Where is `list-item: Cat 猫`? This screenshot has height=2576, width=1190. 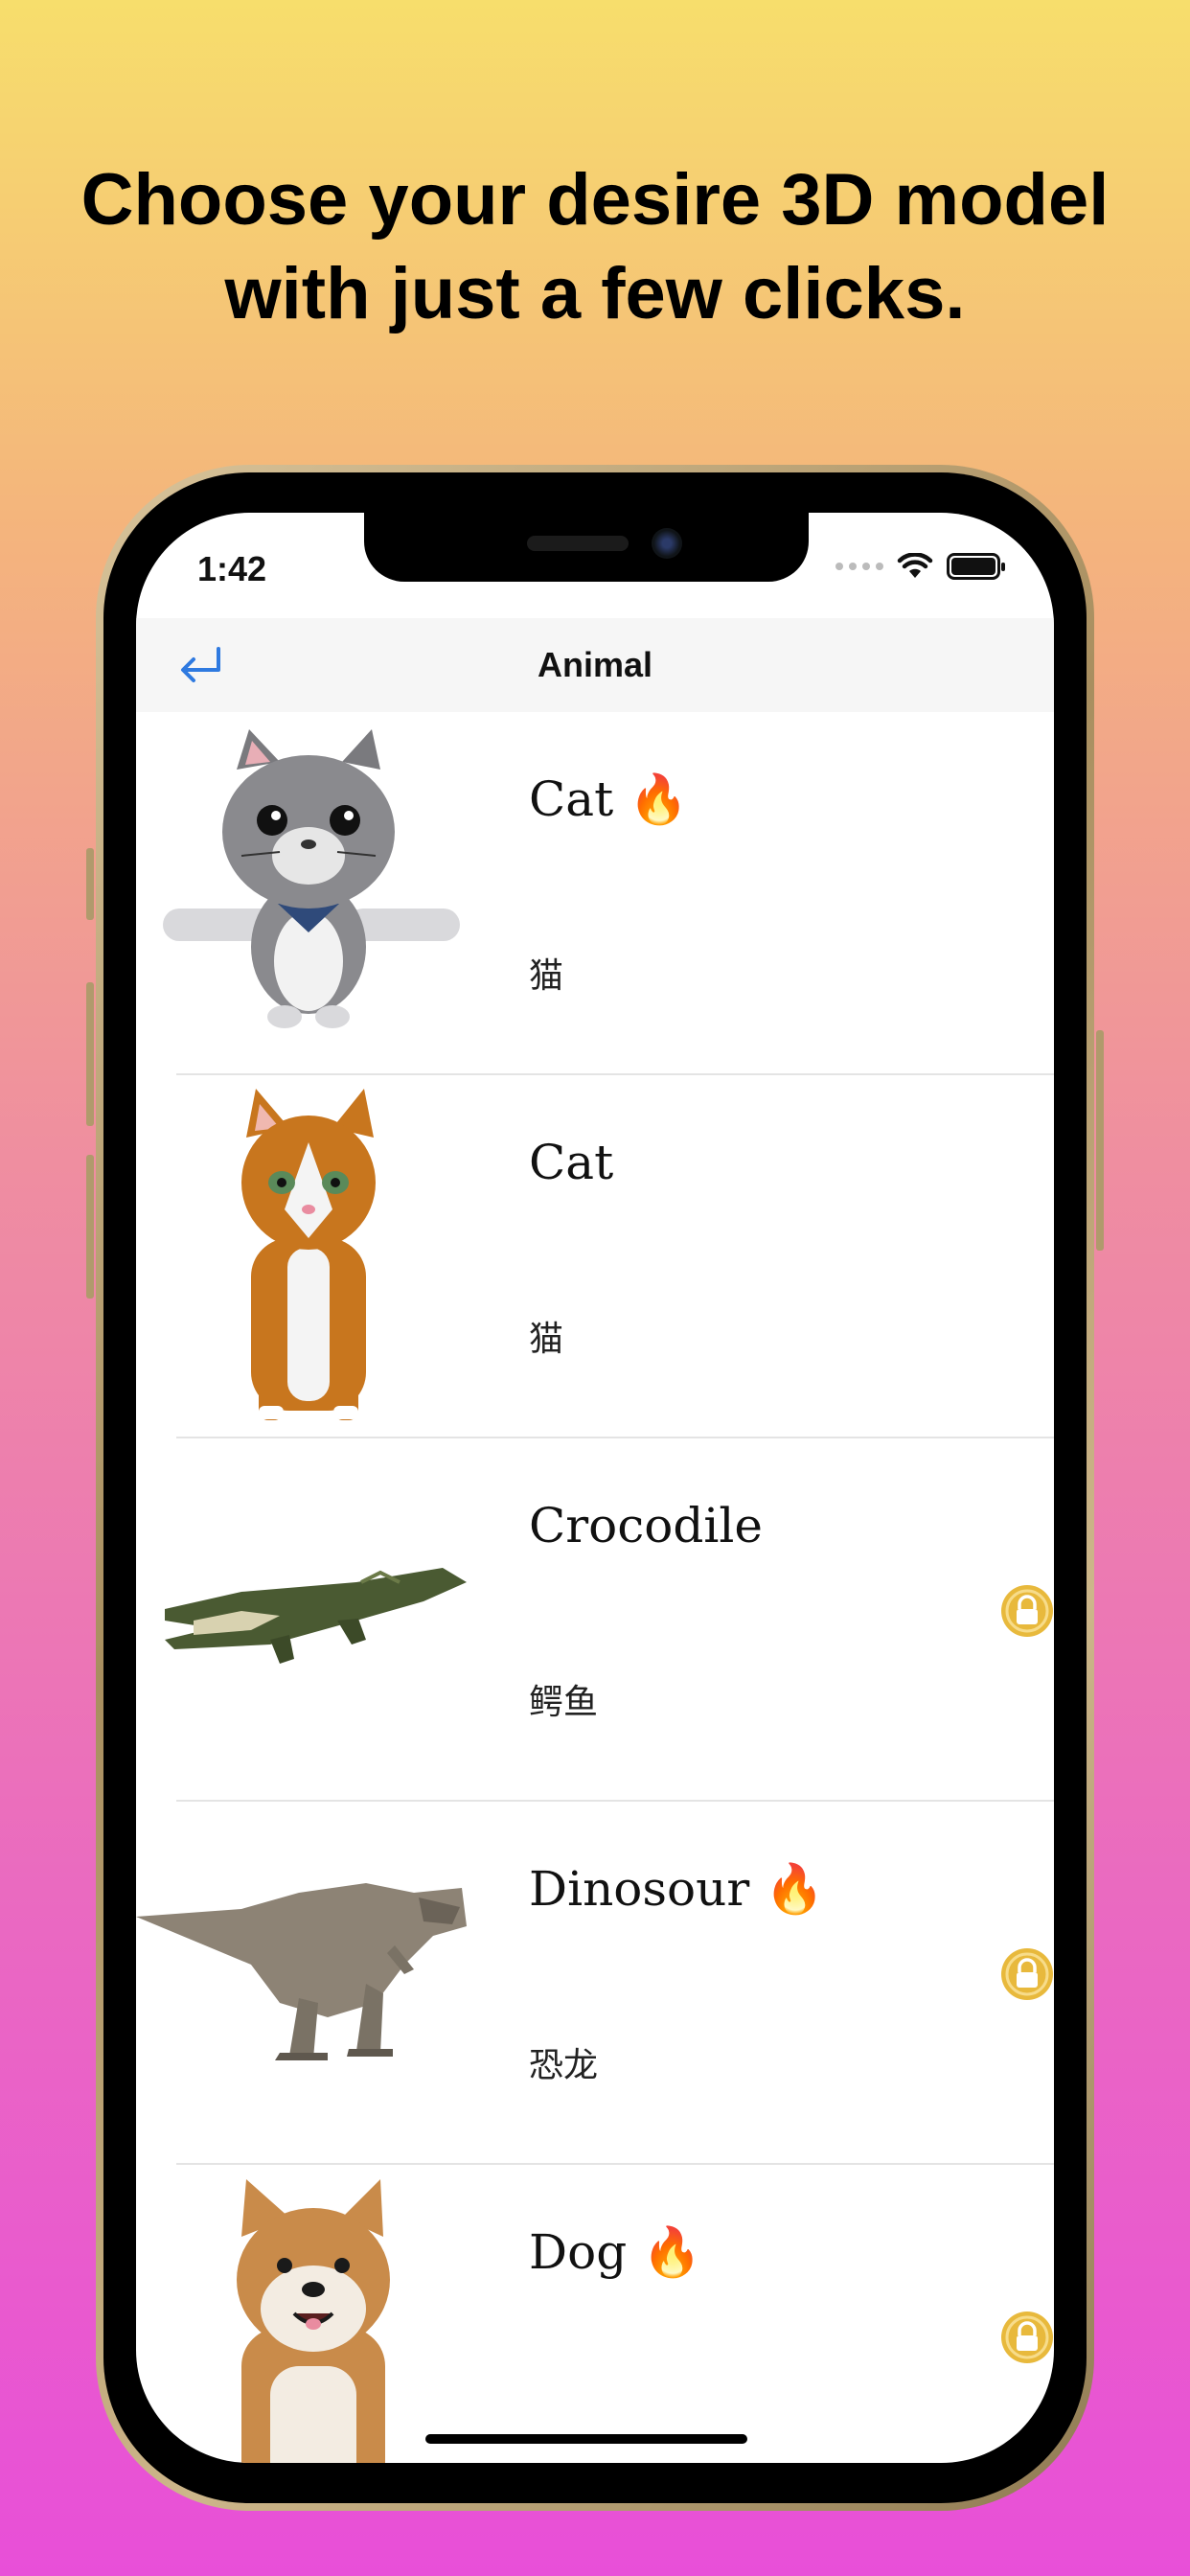
list-item: Cat 猫 is located at coordinates (595, 1256).